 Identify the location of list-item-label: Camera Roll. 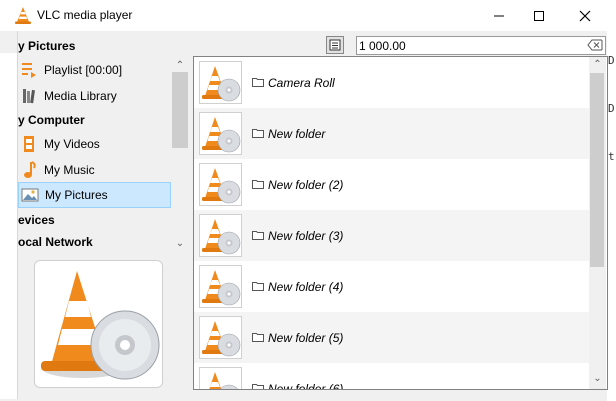
(301, 83).